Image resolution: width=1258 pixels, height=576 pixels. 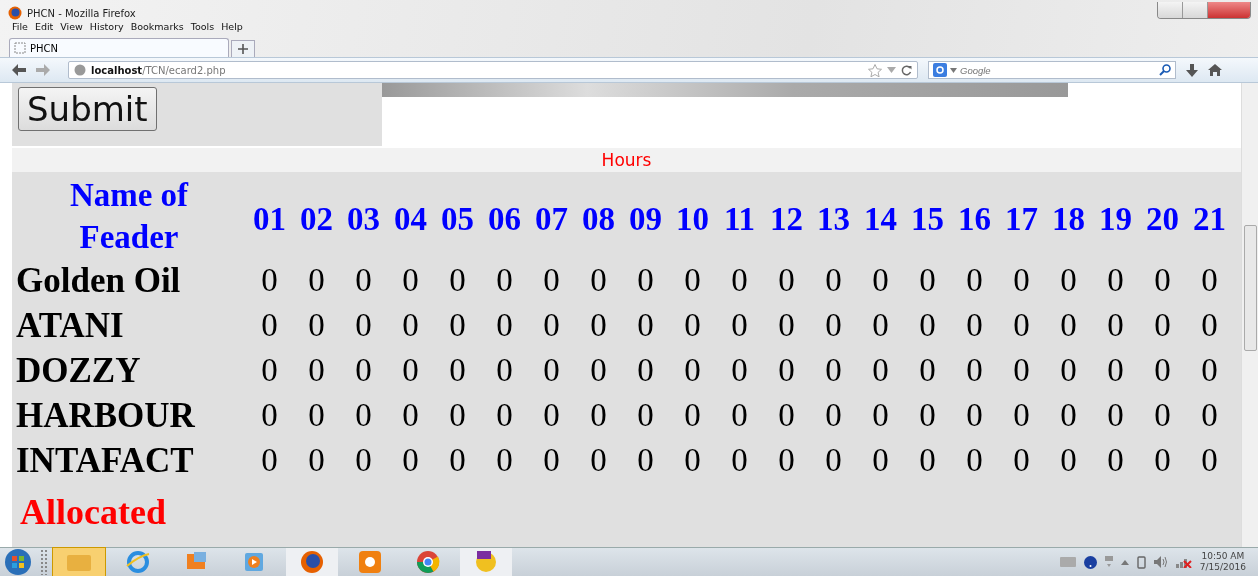 What do you see at coordinates (243, 48) in the screenshot?
I see `new-tab-button` at bounding box center [243, 48].